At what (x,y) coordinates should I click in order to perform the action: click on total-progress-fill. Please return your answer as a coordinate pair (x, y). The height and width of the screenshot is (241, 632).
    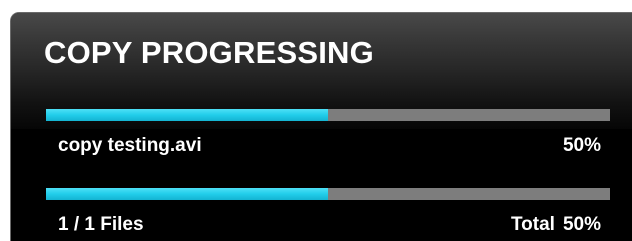
    Looking at the image, I should click on (187, 194).